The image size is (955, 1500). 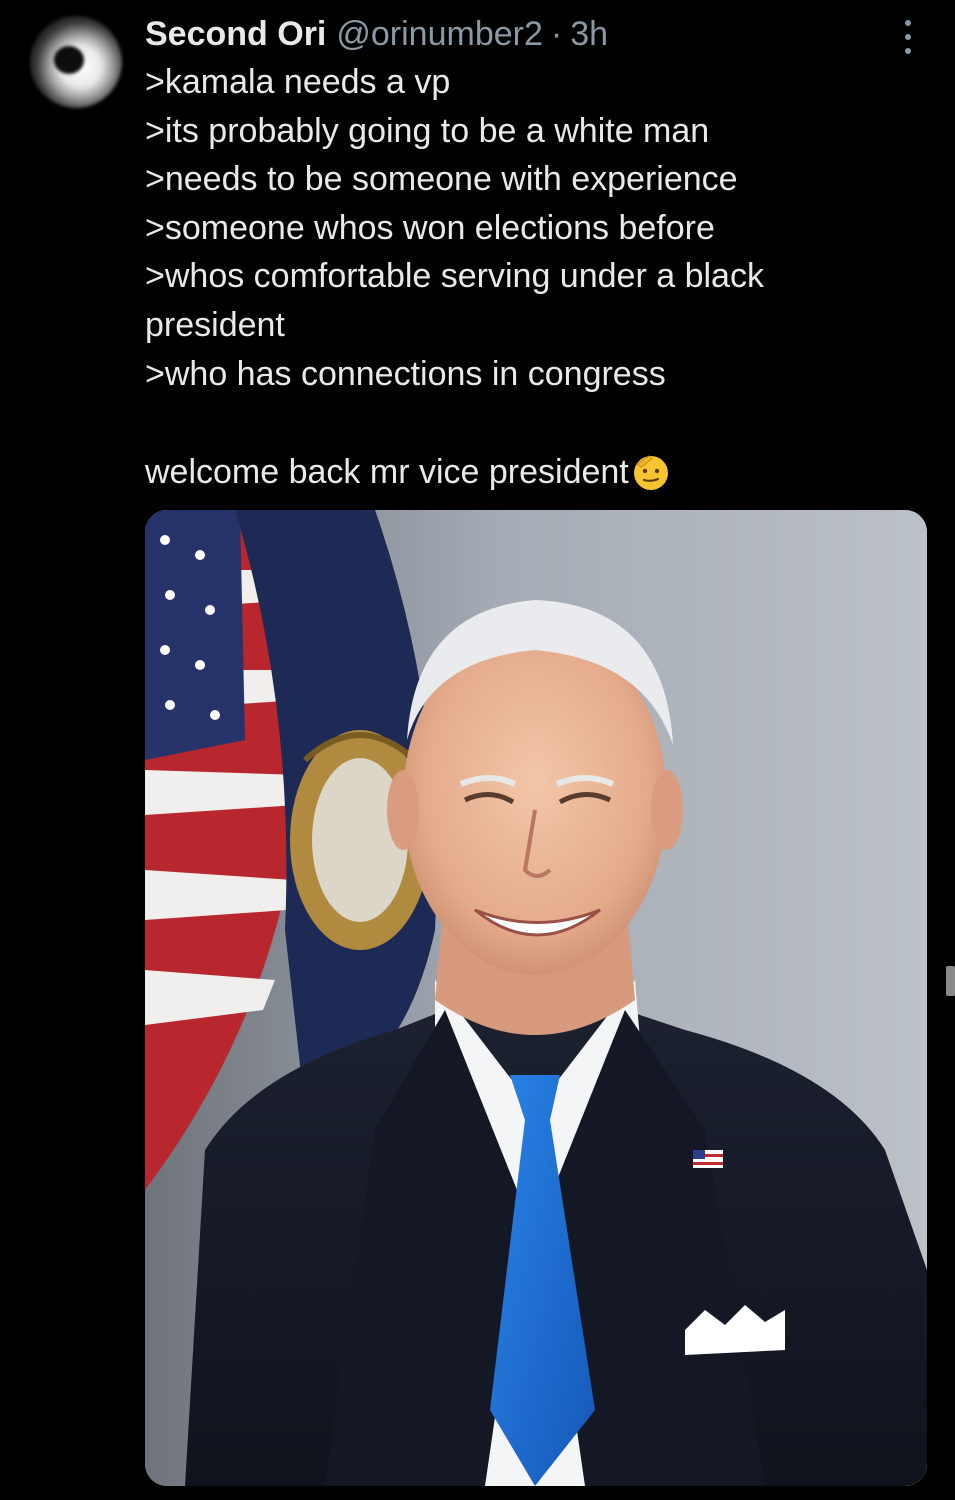 I want to click on avatar, so click(x=76, y=62).